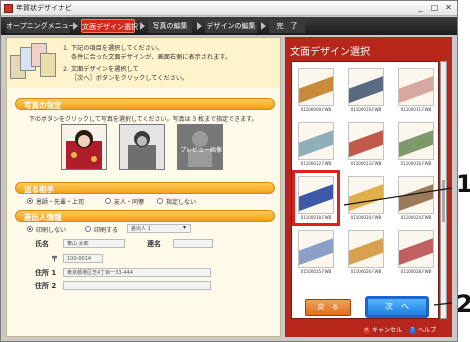 The height and width of the screenshot is (342, 470). What do you see at coordinates (39, 189) in the screenshot?
I see `recipient-section-title: 送る相手` at bounding box center [39, 189].